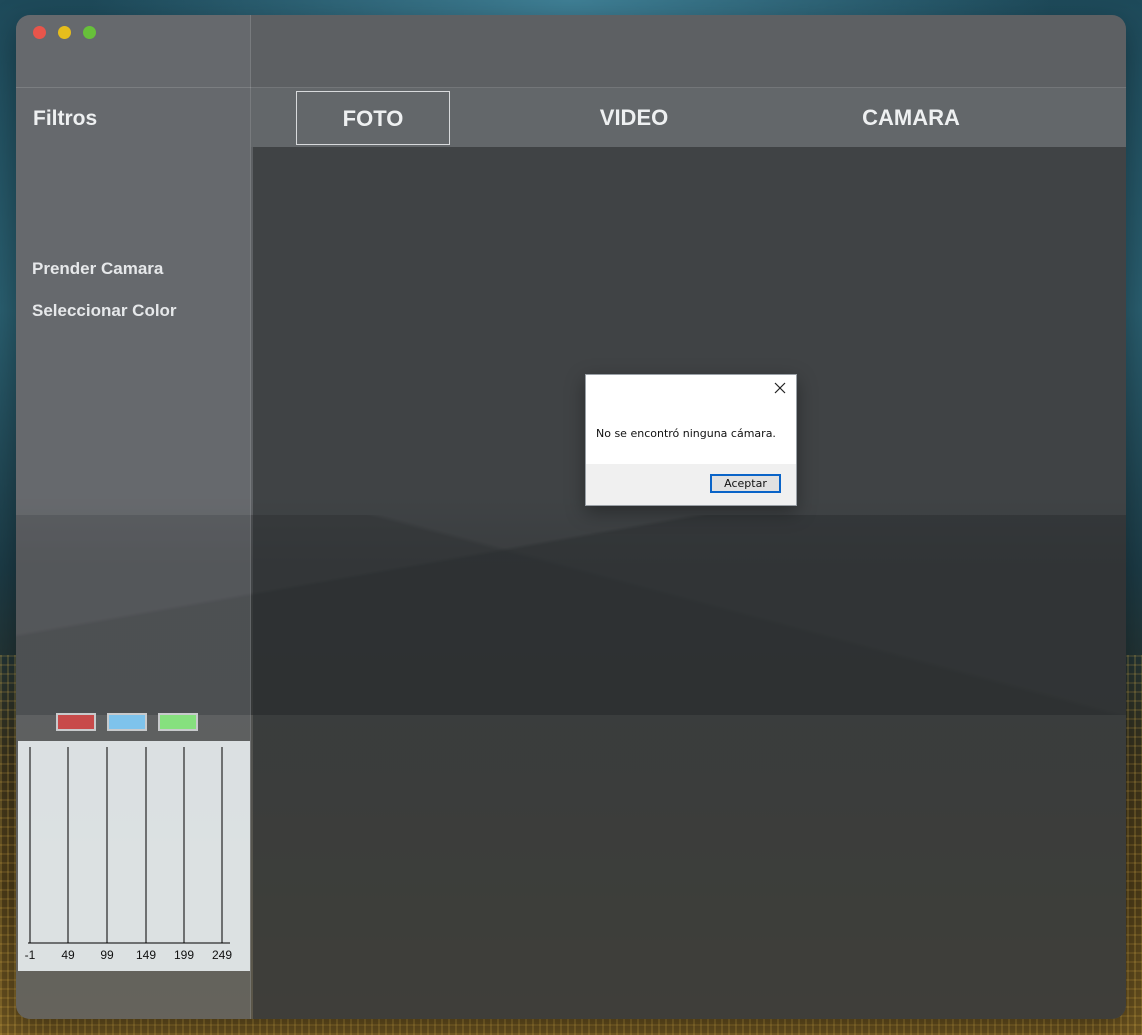 The height and width of the screenshot is (1035, 1142). Describe the element at coordinates (634, 118) in the screenshot. I see `tab-video: VIDEO` at that location.